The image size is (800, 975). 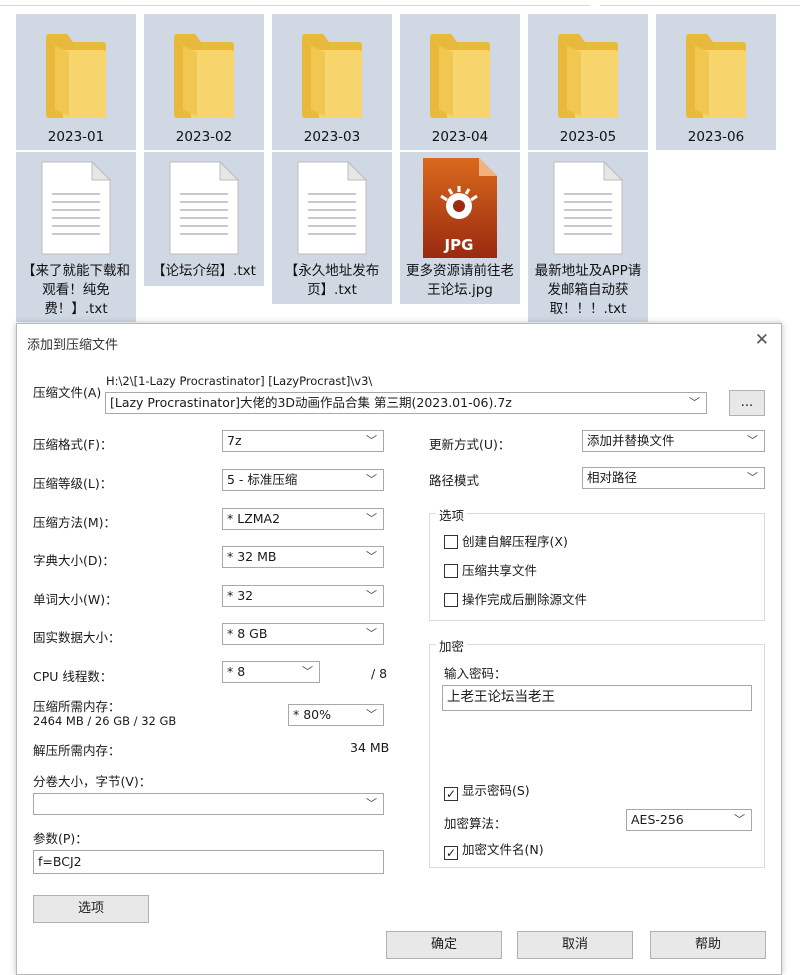 I want to click on folder-item: 2023-03, so click(x=332, y=82).